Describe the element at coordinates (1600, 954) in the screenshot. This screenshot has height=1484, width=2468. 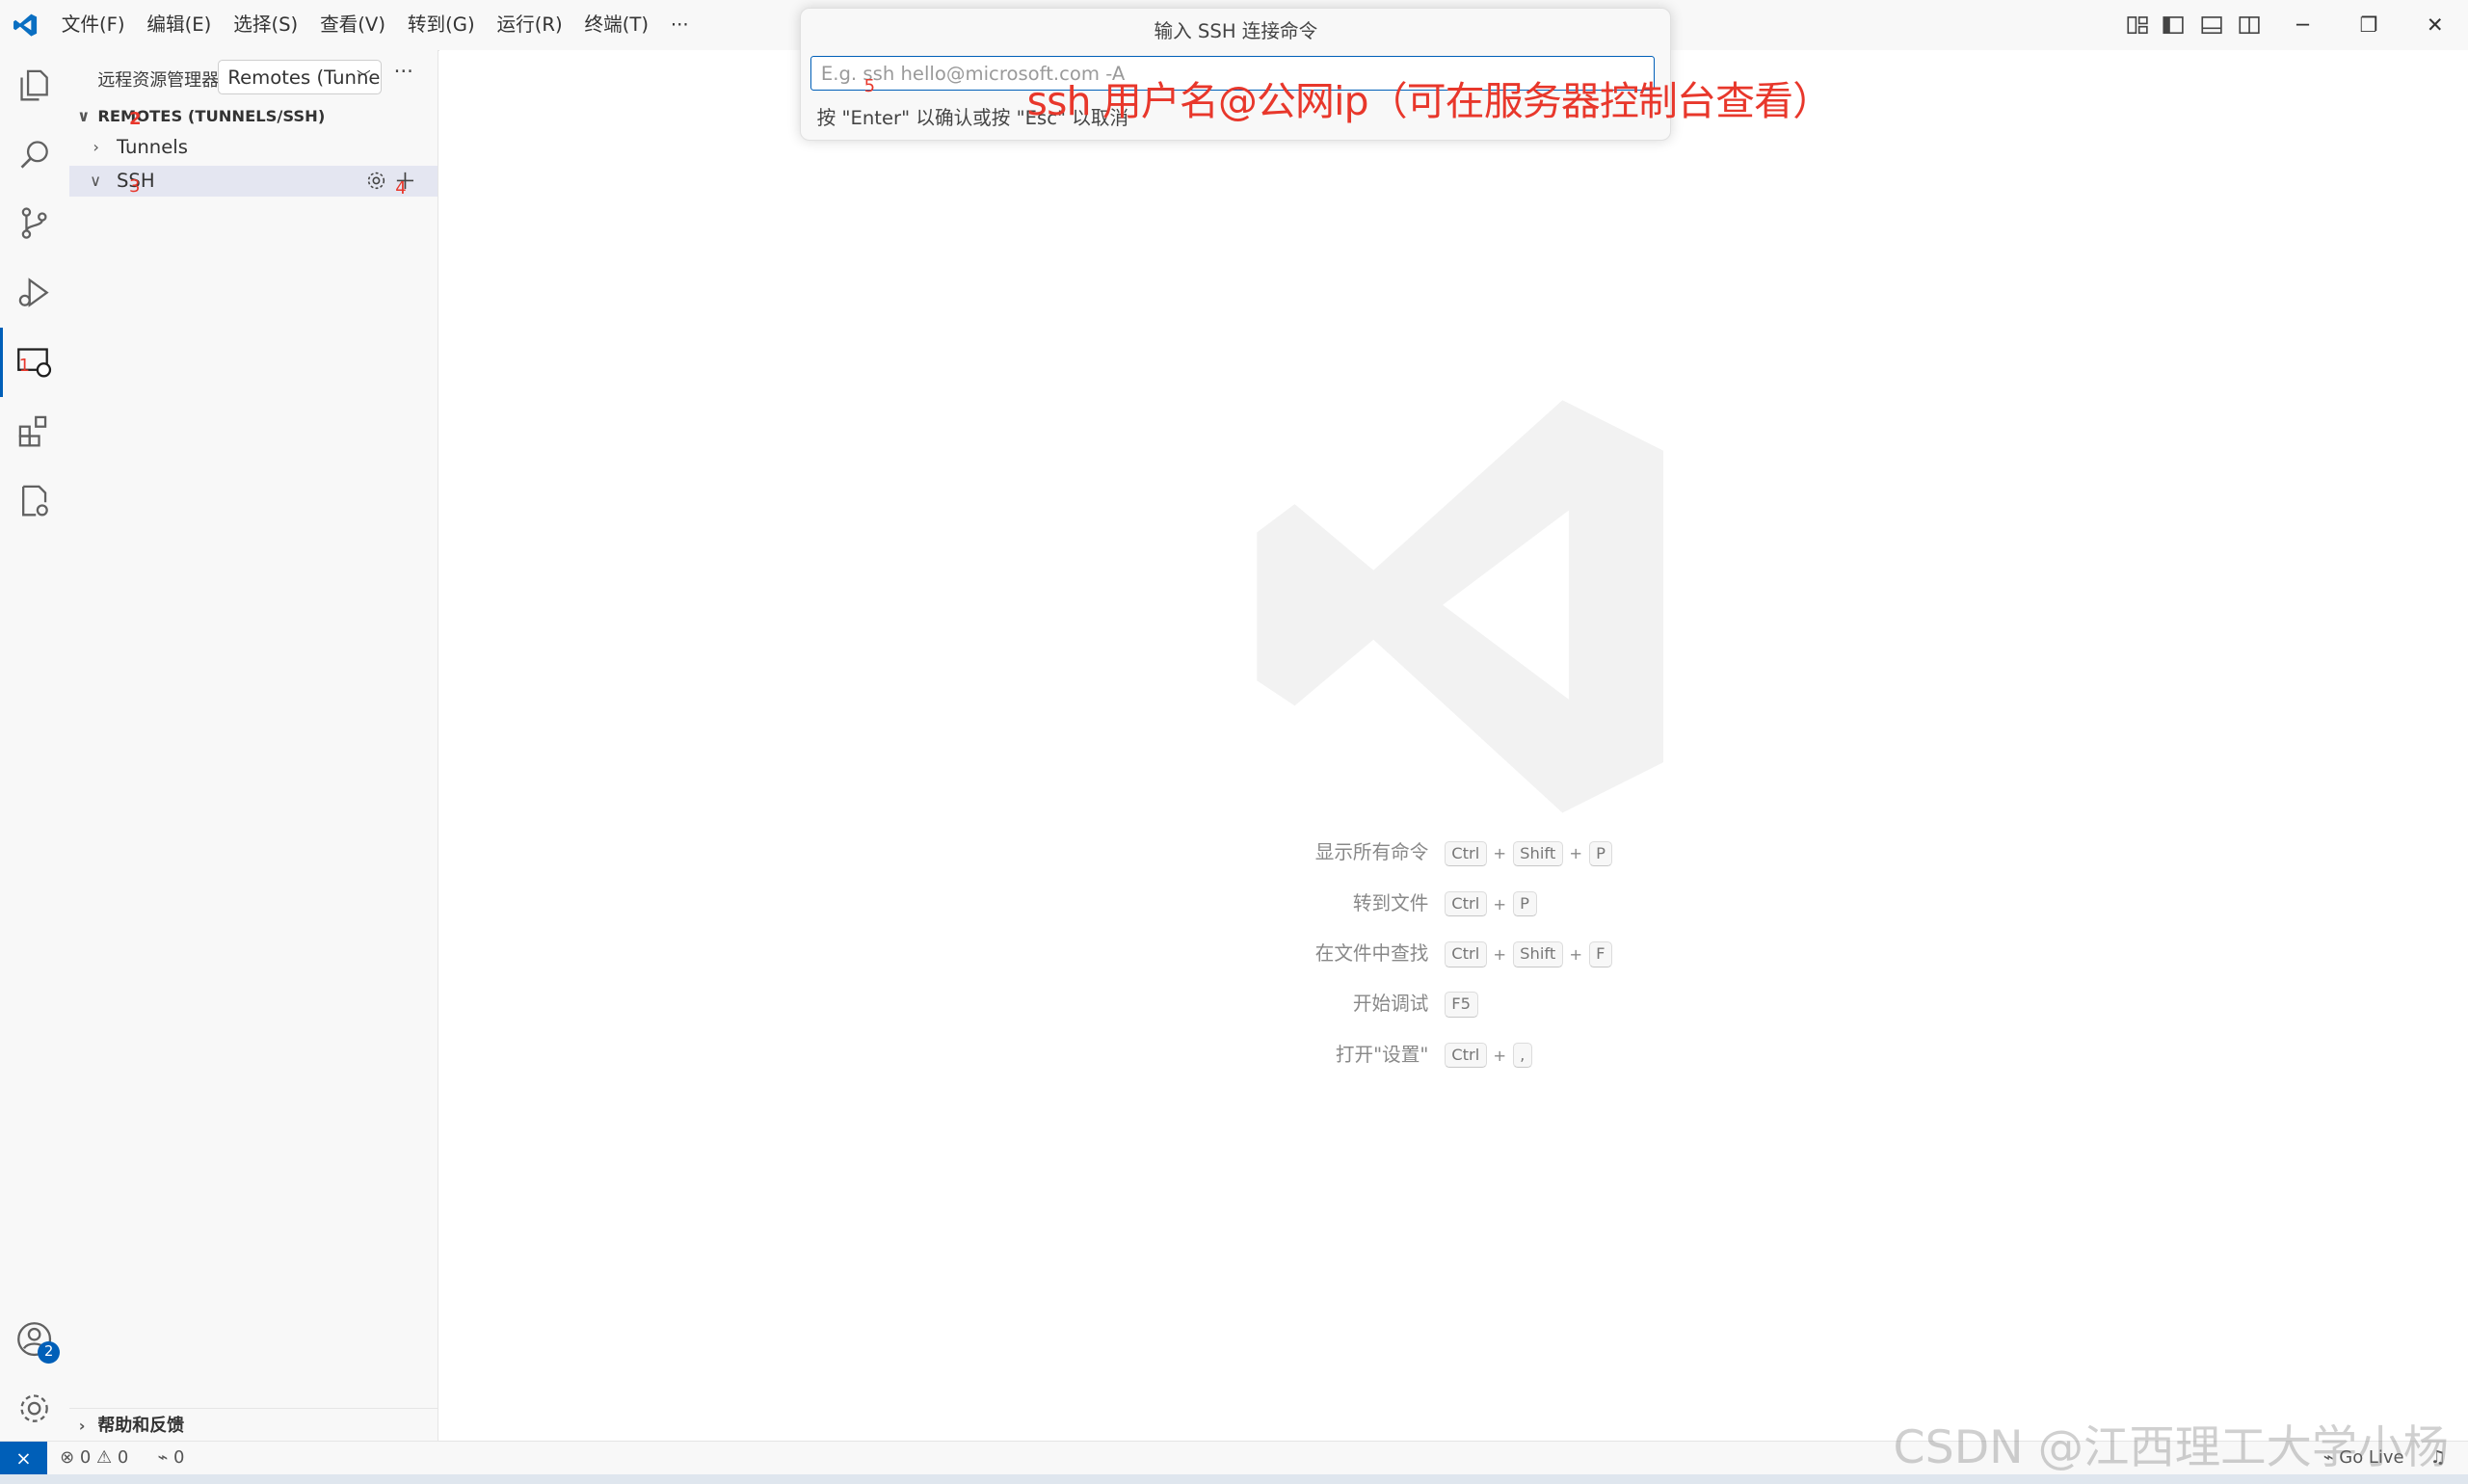
I see `keyboard-key: F` at that location.